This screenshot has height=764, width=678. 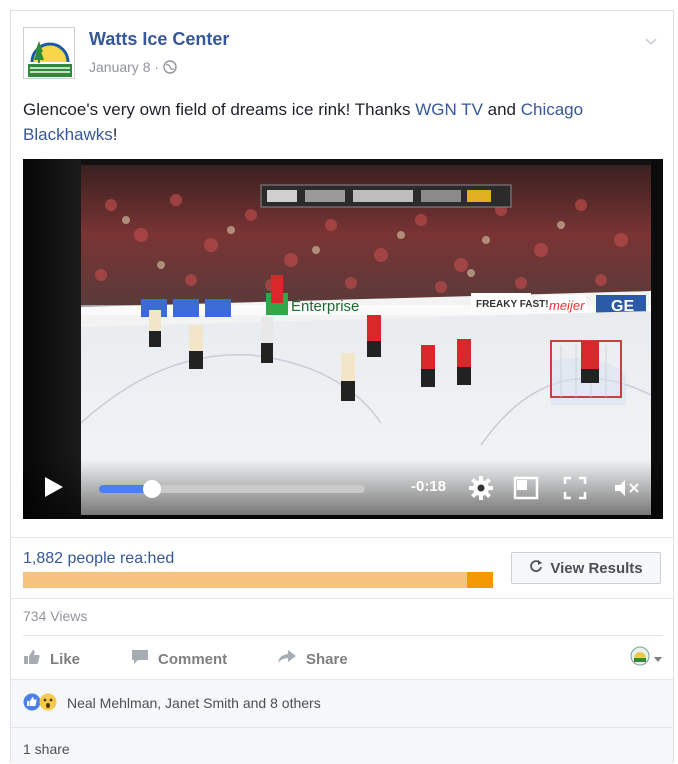 I want to click on comment-button: Comment, so click(x=179, y=659).